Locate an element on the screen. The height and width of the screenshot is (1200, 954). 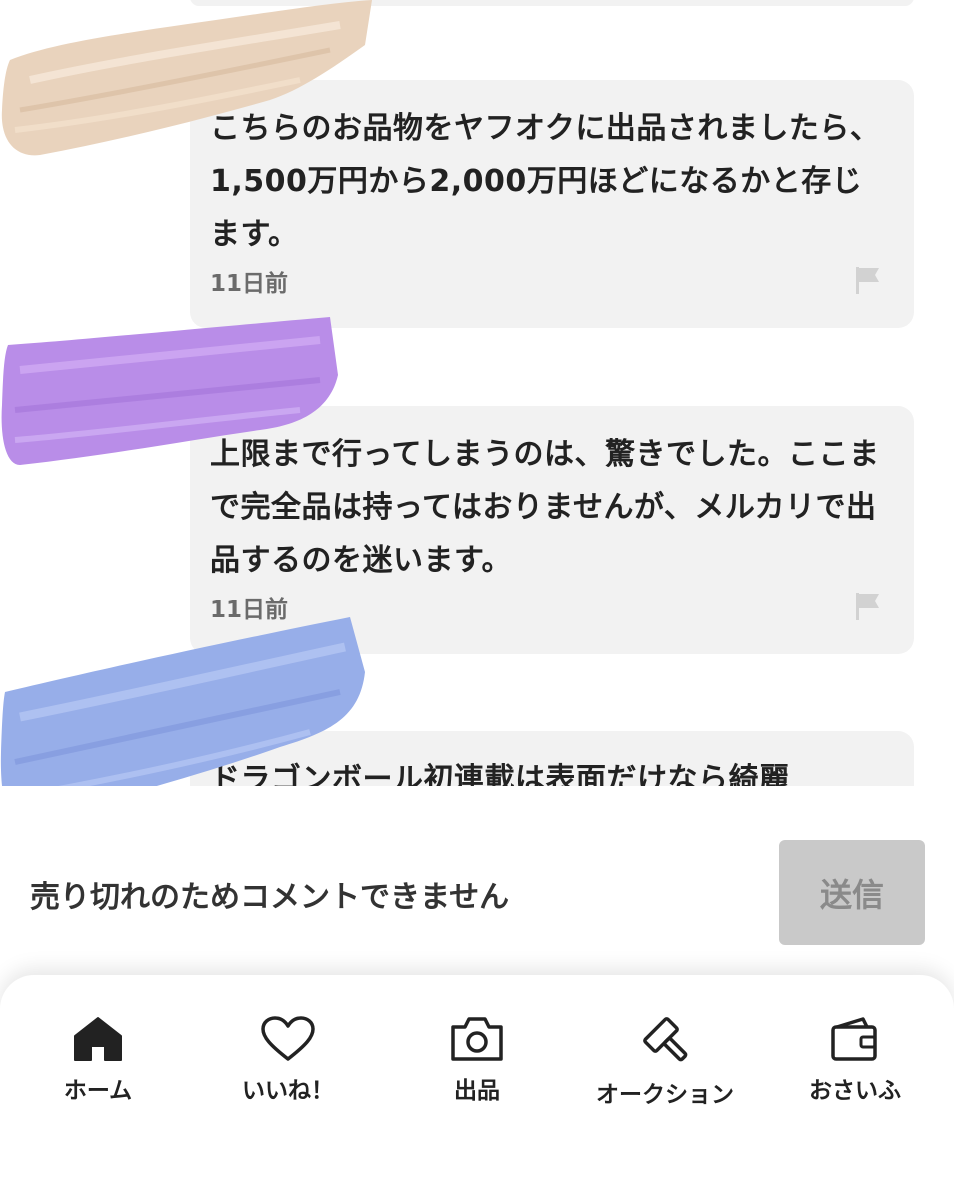
send-button: 送信 is located at coordinates (852, 892).